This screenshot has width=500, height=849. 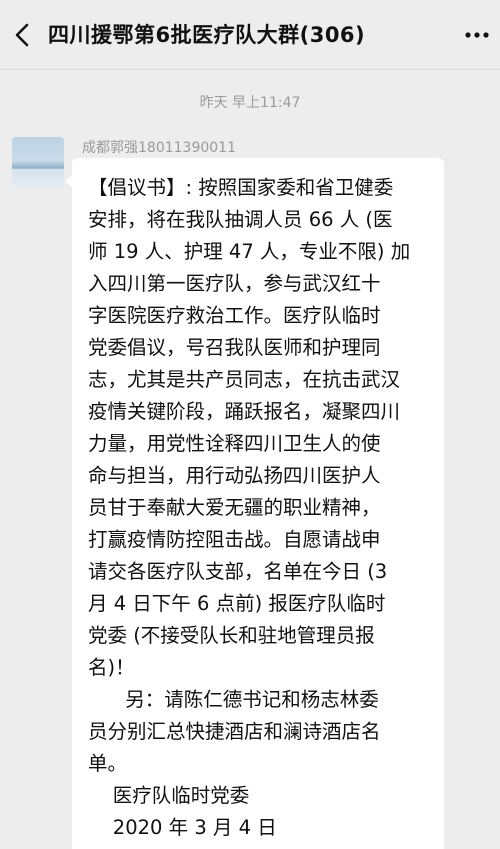 I want to click on chat-header: 四川援鄂第6批医疗队大群(306), so click(x=250, y=35).